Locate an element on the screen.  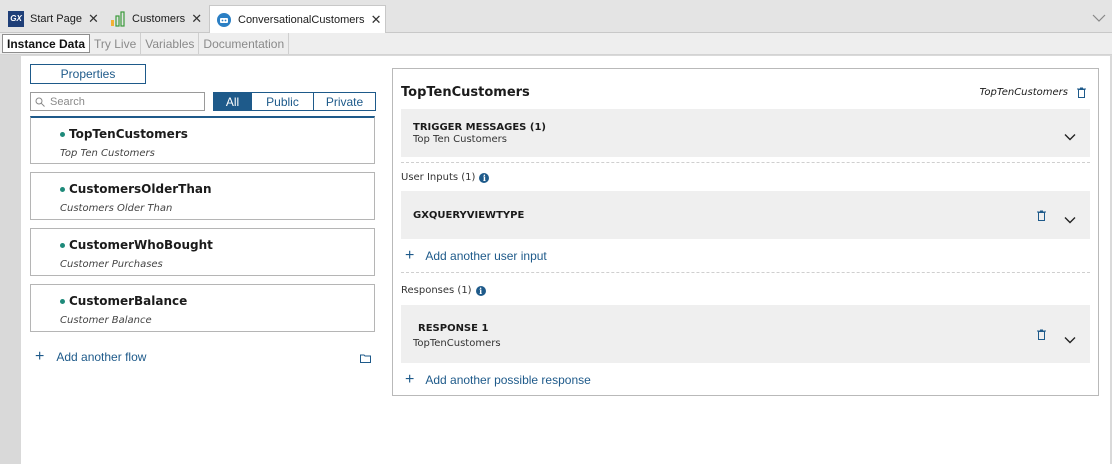
filter-all: All is located at coordinates (233, 101).